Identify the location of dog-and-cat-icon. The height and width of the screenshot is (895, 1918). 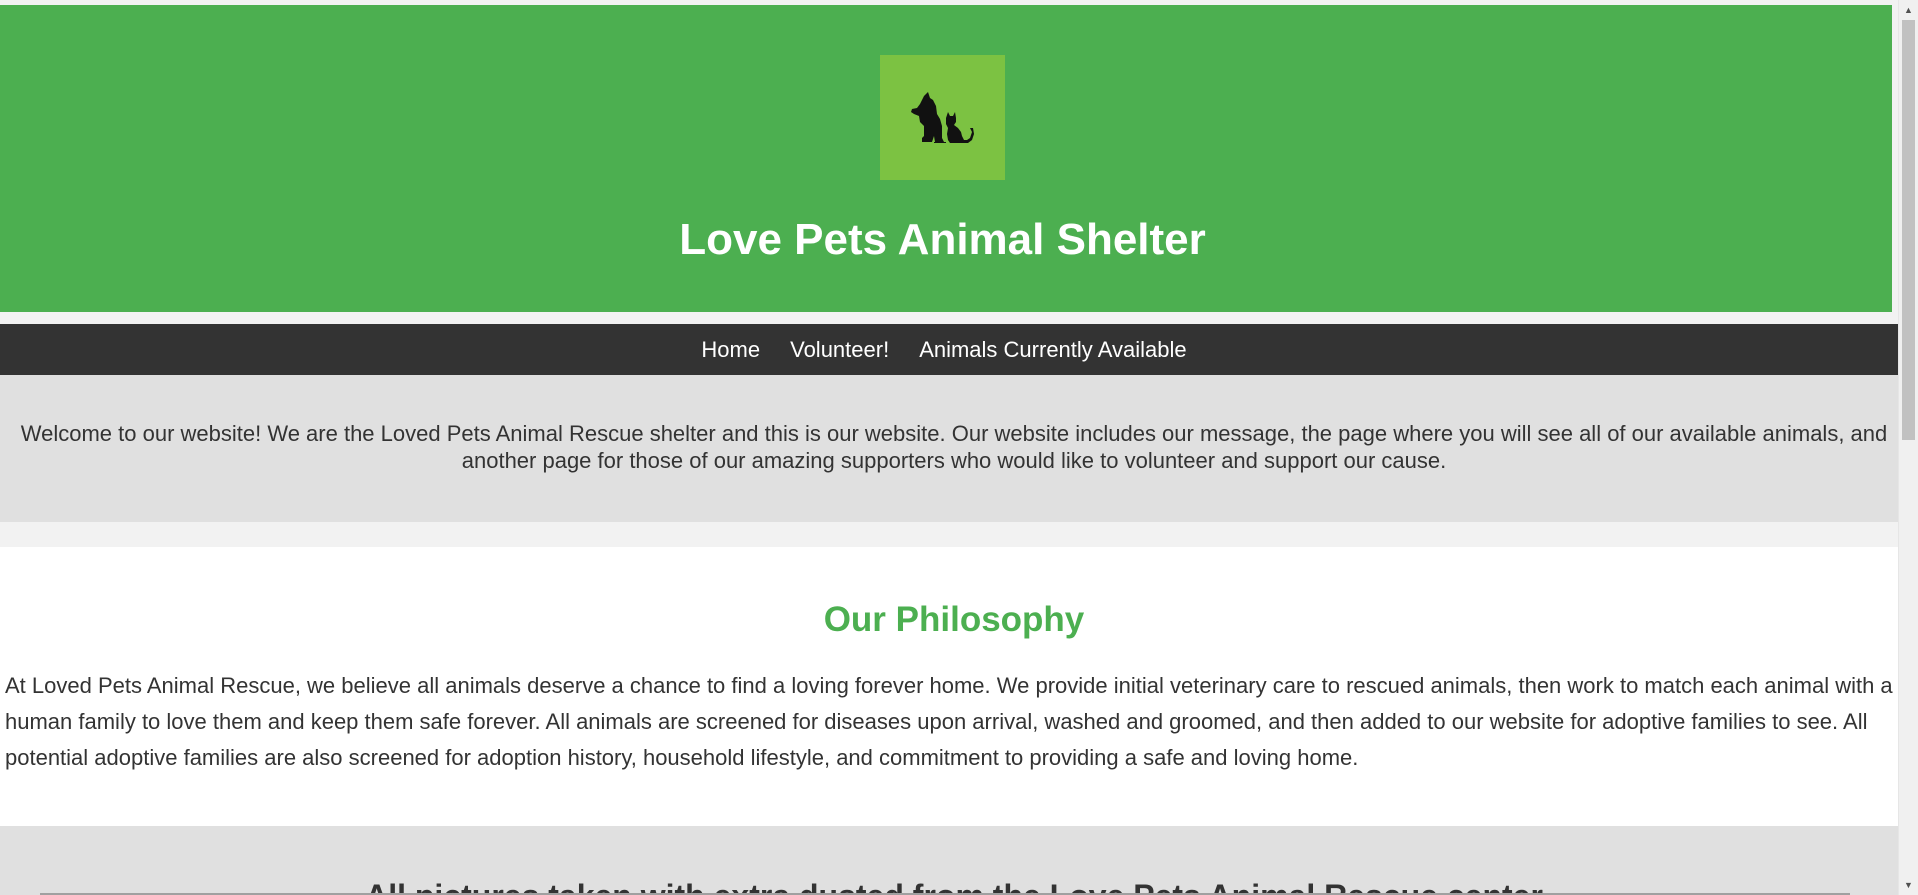
(942, 117).